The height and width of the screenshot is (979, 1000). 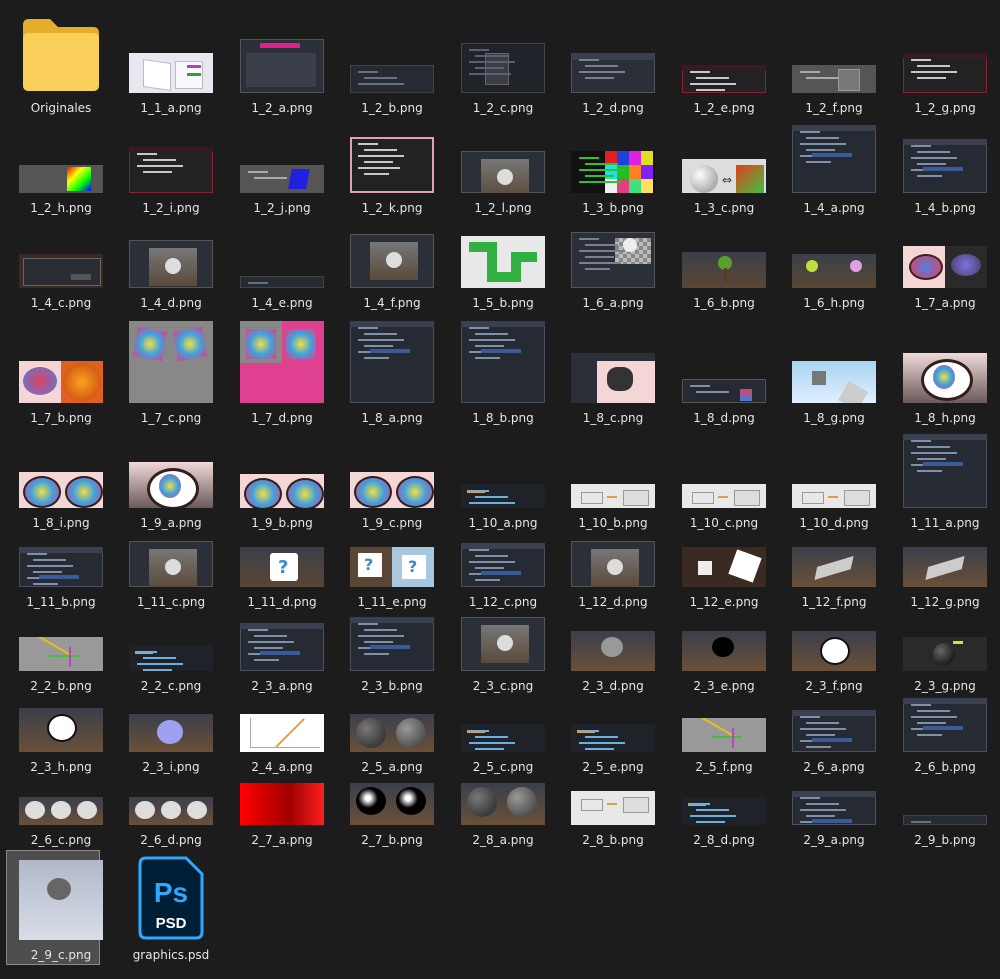 I want to click on file-name-label: 2_5_f.png, so click(x=724, y=767).